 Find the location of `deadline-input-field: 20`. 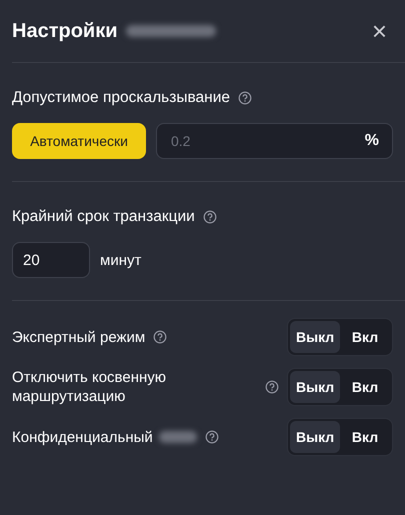

deadline-input-field: 20 is located at coordinates (51, 260).